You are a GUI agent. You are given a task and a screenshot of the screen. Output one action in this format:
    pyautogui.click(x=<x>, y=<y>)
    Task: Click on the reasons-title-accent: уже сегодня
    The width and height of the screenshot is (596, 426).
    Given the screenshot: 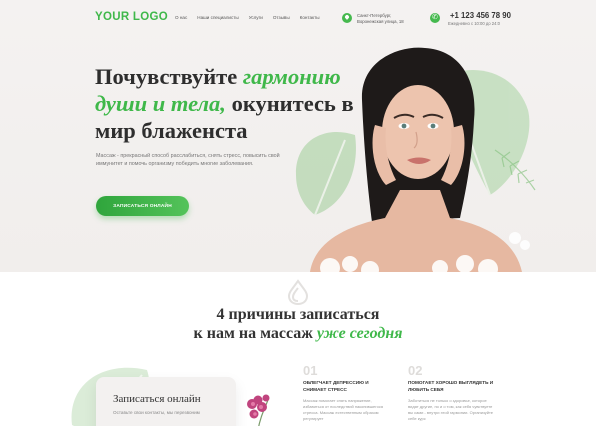 What is the action you would take?
    pyautogui.click(x=359, y=333)
    